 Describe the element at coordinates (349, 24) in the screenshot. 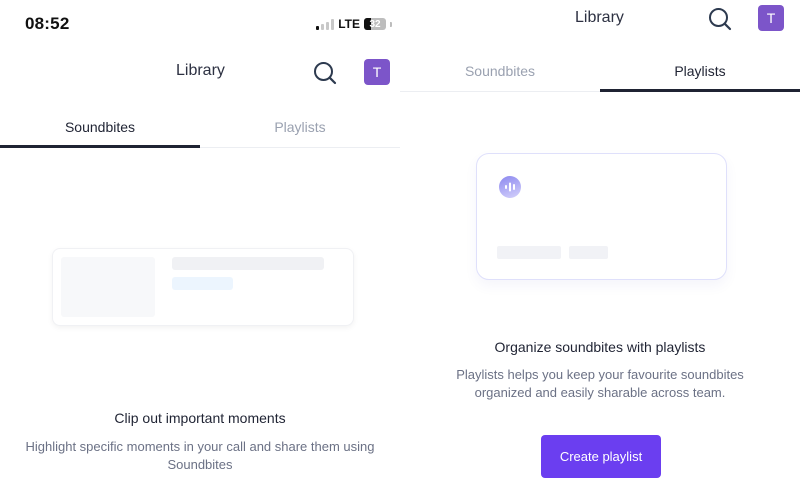

I see `network-type: LTE` at that location.